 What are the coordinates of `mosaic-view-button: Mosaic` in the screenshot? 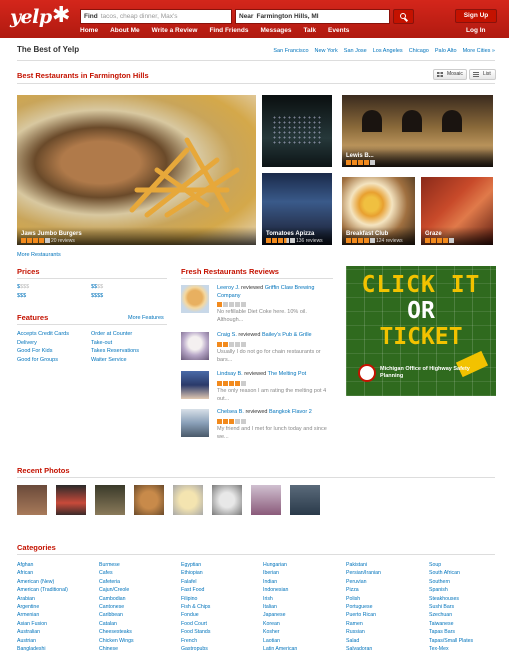 It's located at (450, 74).